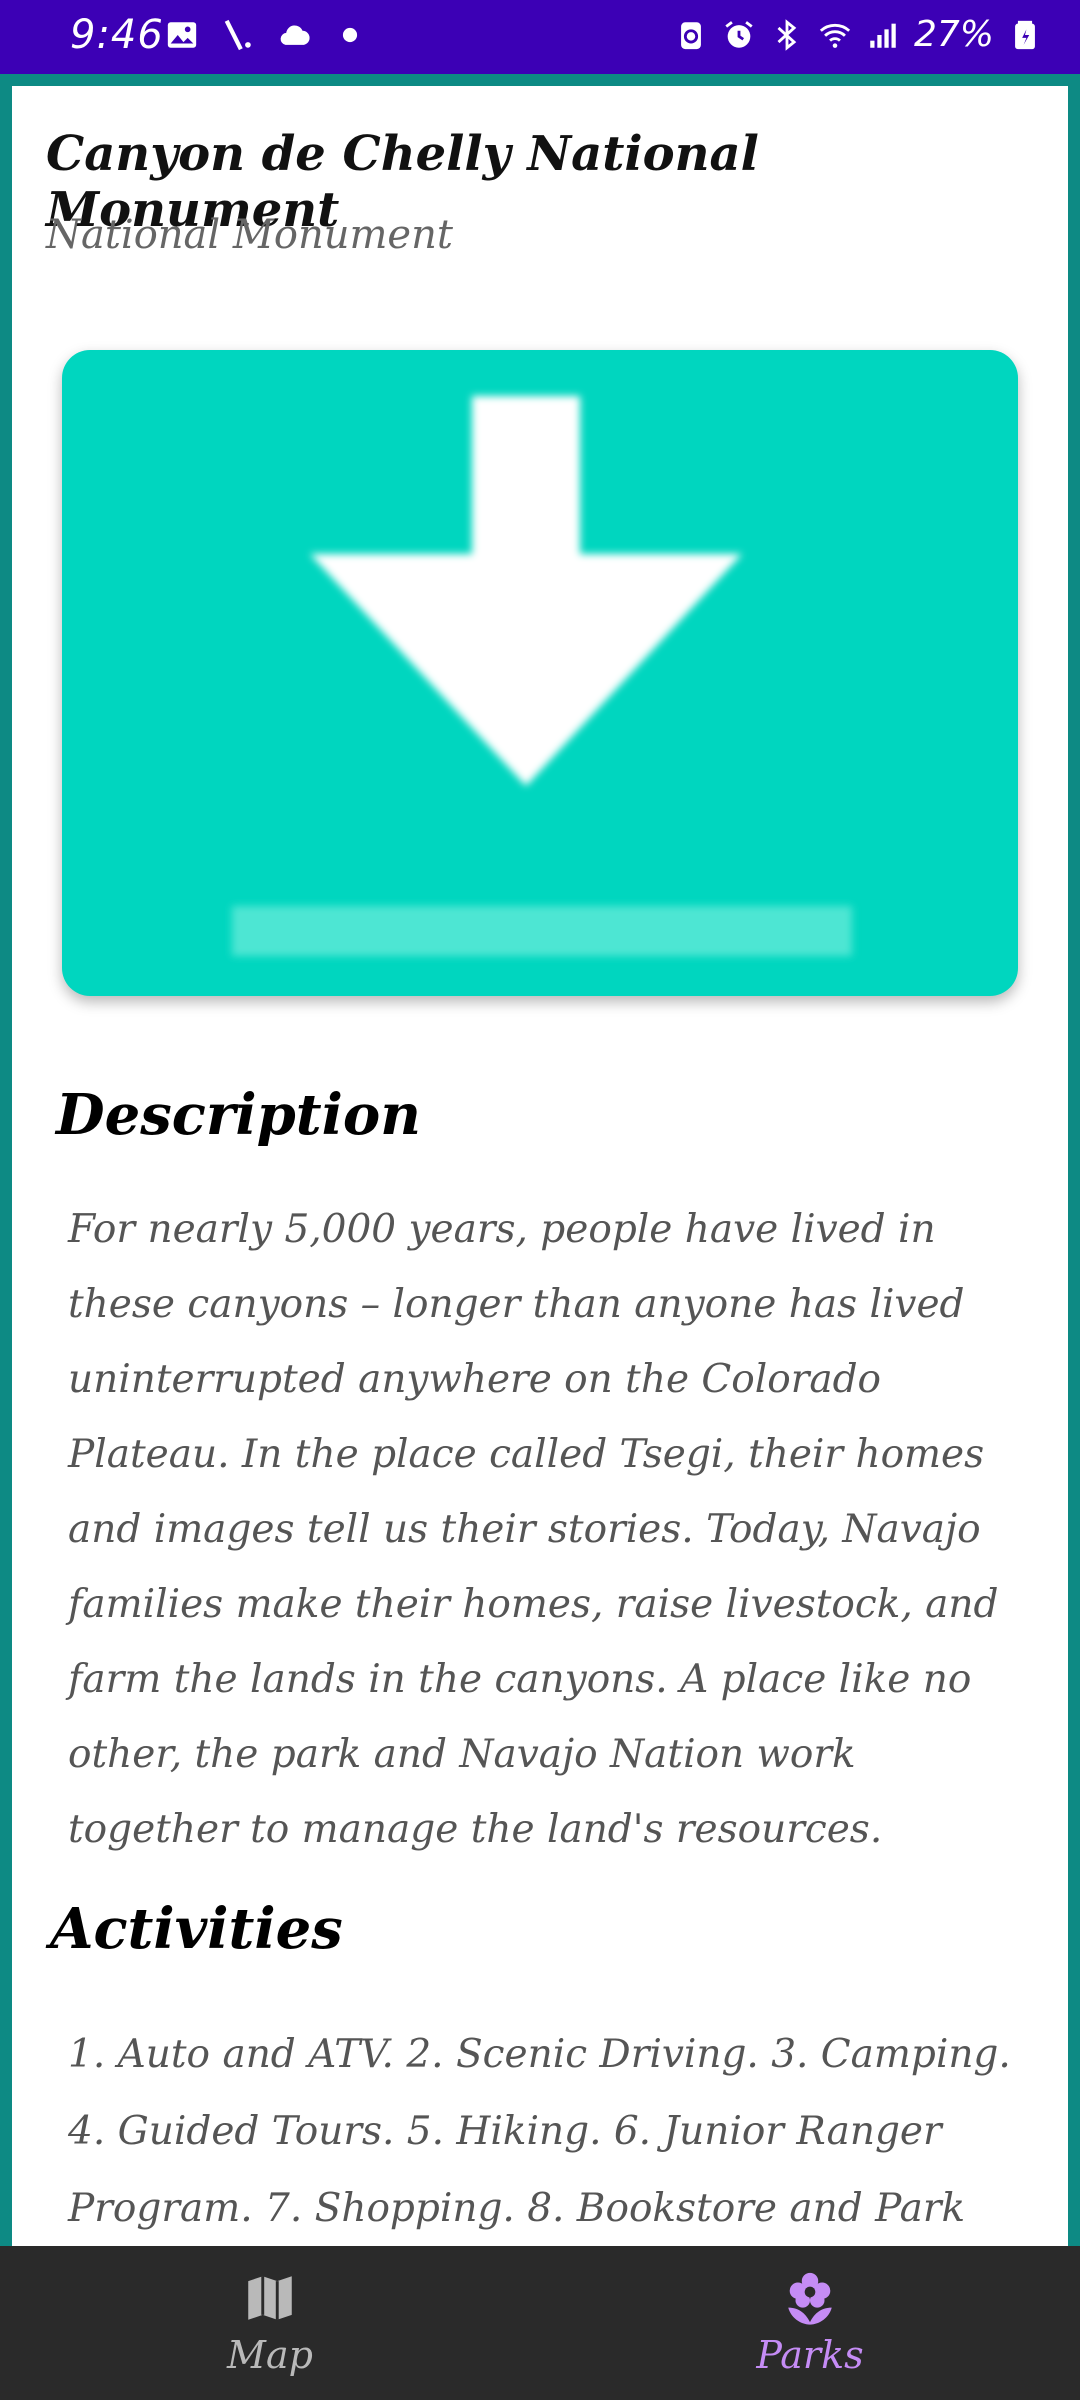 This screenshot has width=1080, height=2400. I want to click on status-left-icons, so click(266, 35).